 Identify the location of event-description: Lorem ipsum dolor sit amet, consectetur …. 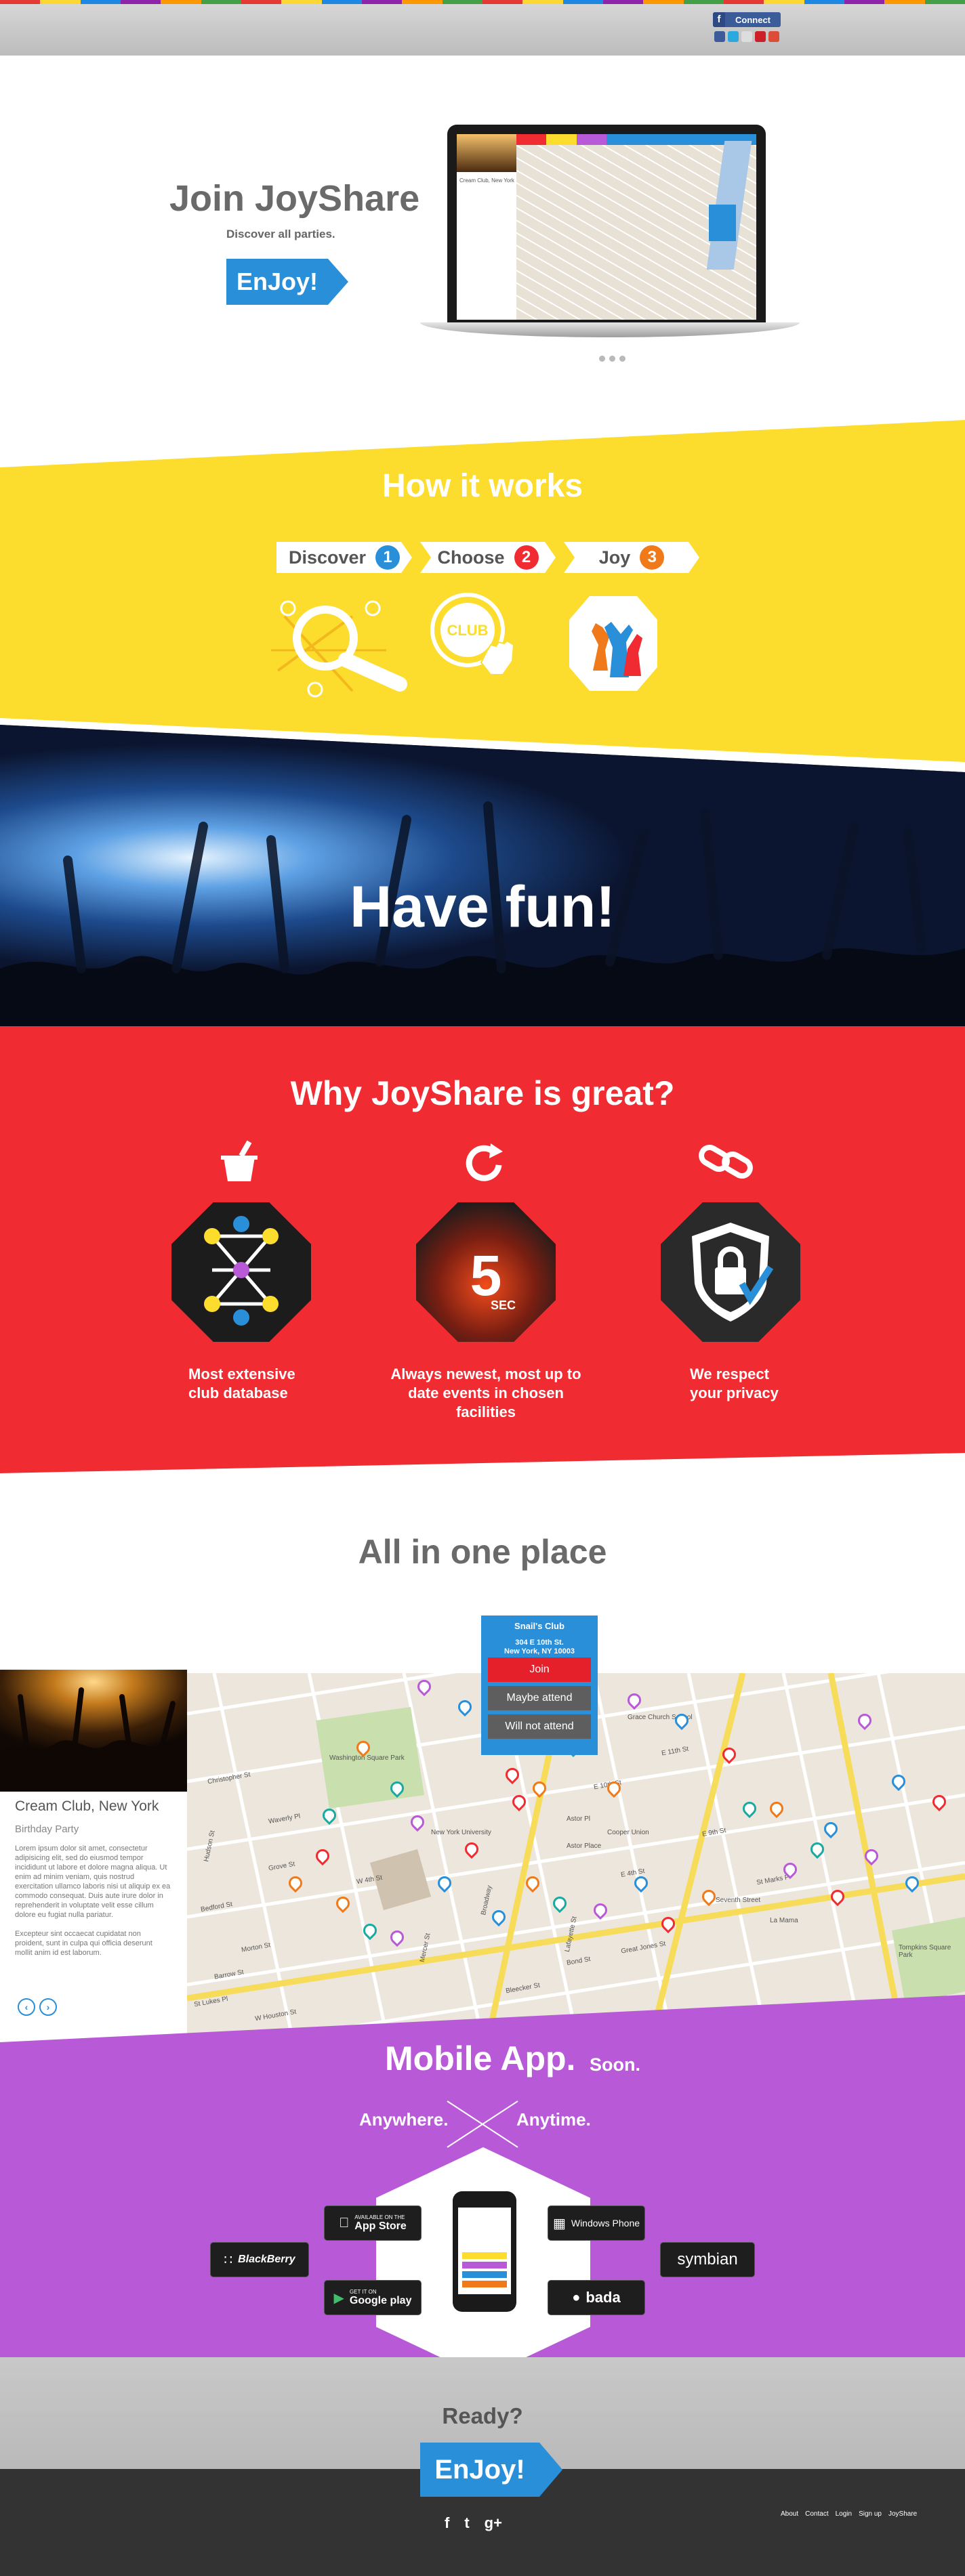
(93, 1900).